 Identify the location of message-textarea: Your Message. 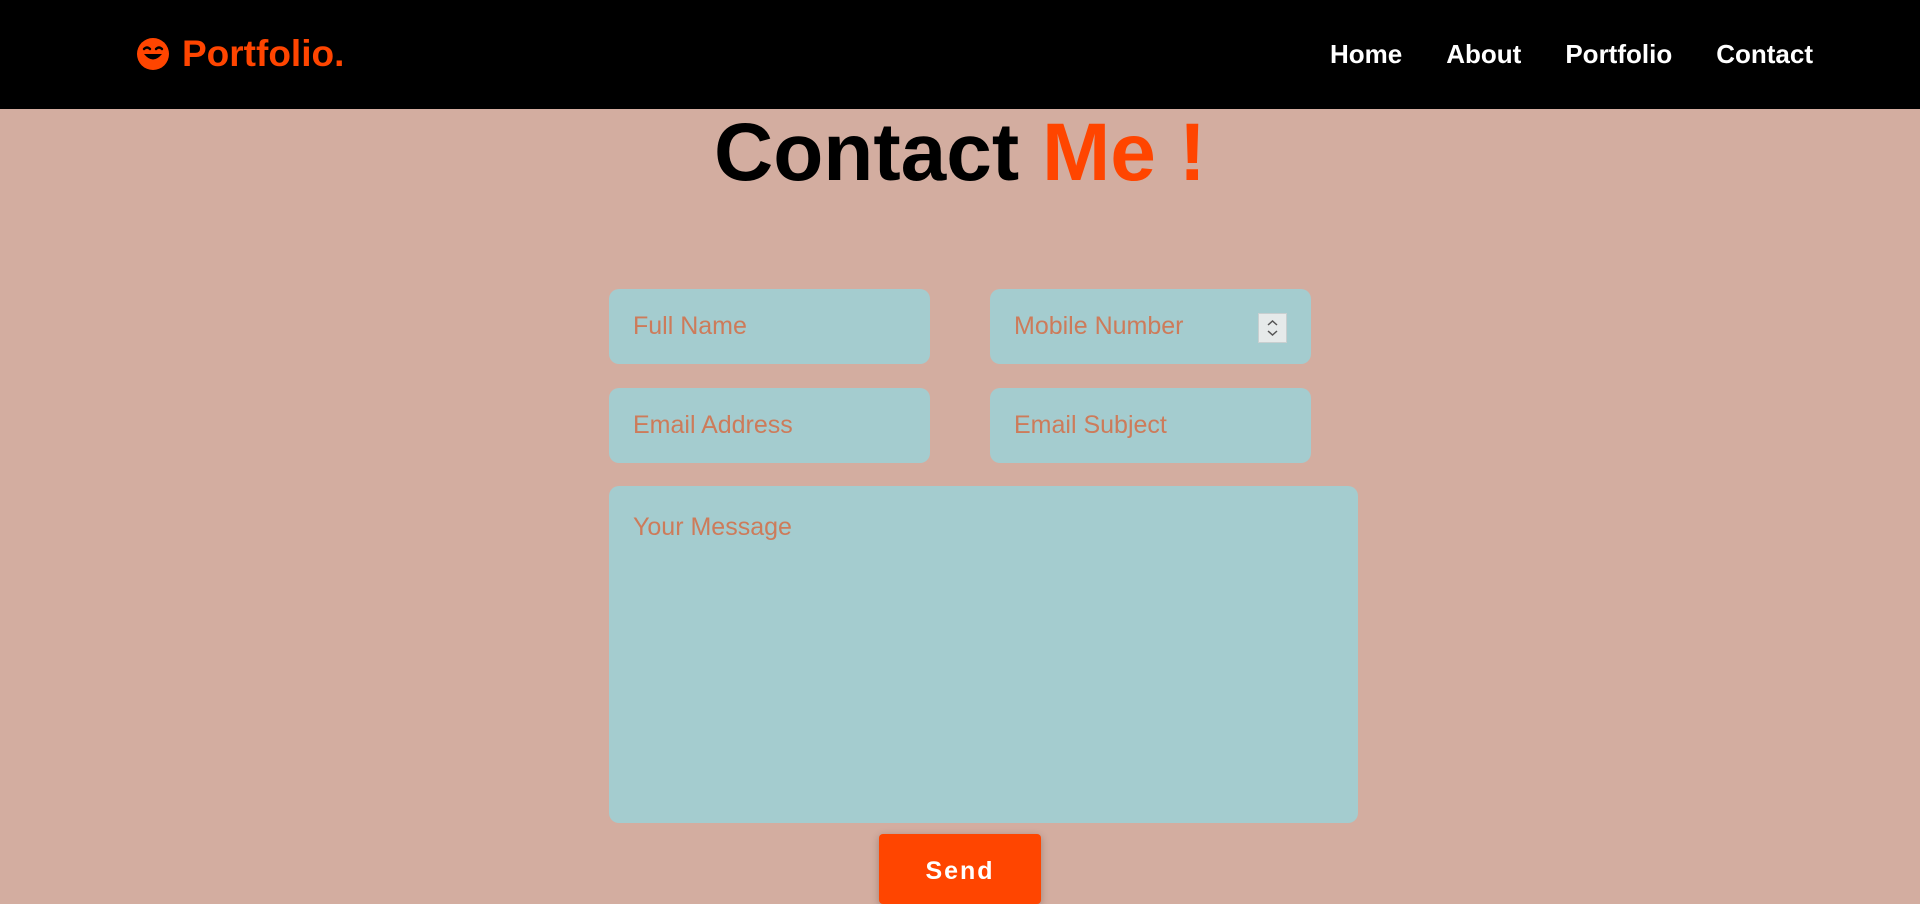
(983, 654).